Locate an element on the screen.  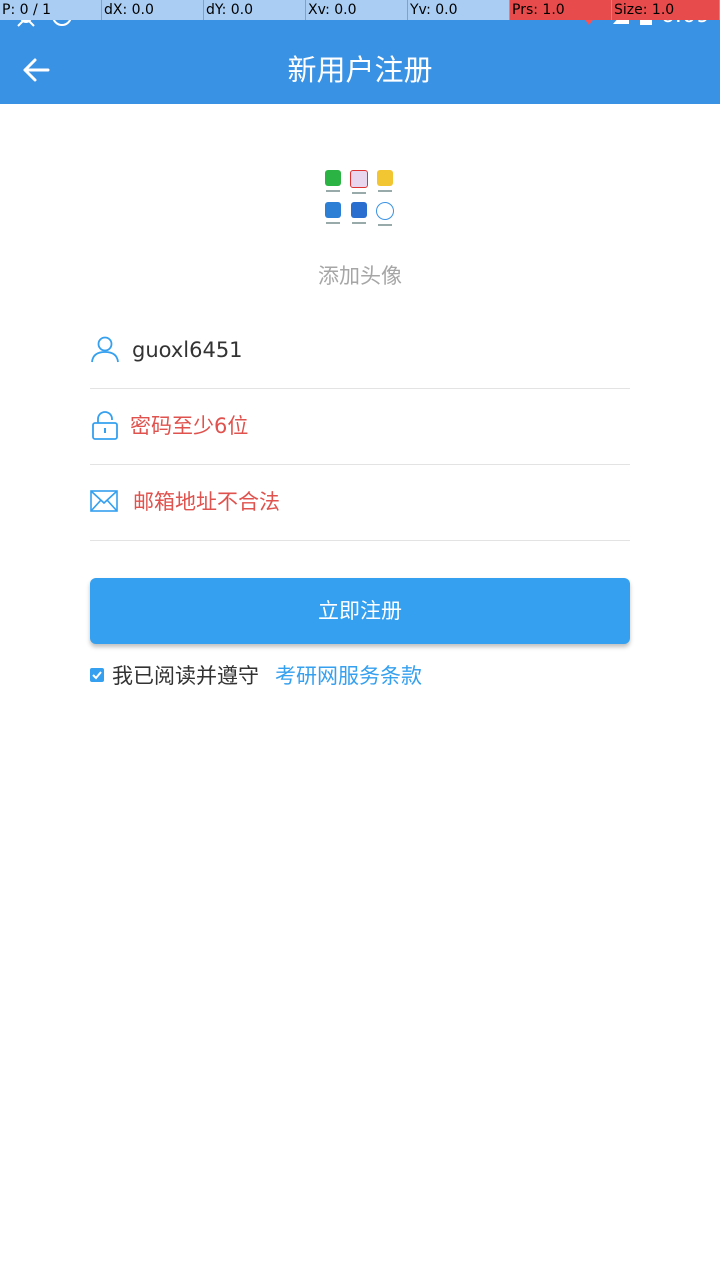
password-field: 密码至少6位 is located at coordinates (360, 426).